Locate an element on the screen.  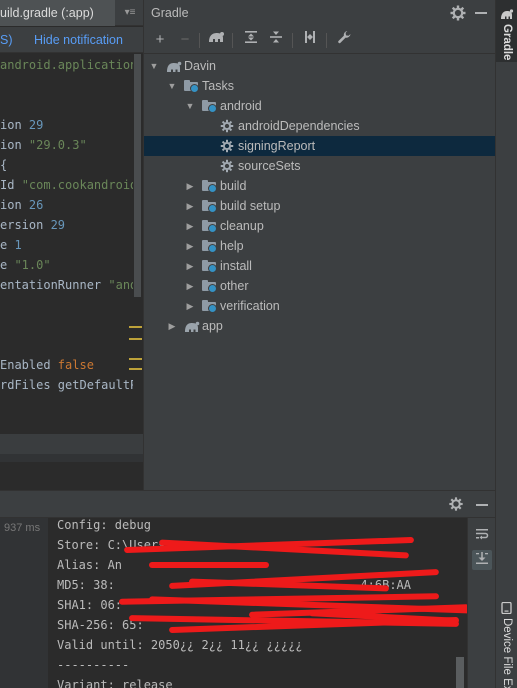
run-gradle-task-icon is located at coordinates (216, 40).